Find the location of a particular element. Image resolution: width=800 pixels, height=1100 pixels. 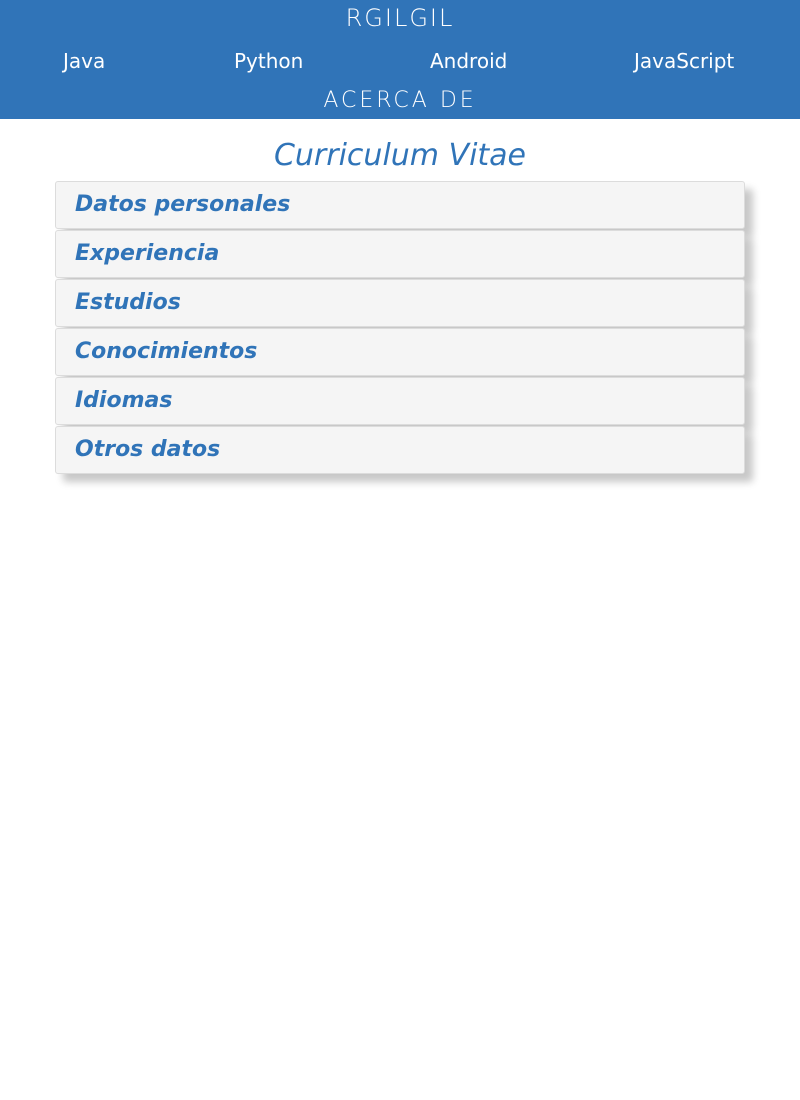

section-label: Datos personales is located at coordinates (183, 204).